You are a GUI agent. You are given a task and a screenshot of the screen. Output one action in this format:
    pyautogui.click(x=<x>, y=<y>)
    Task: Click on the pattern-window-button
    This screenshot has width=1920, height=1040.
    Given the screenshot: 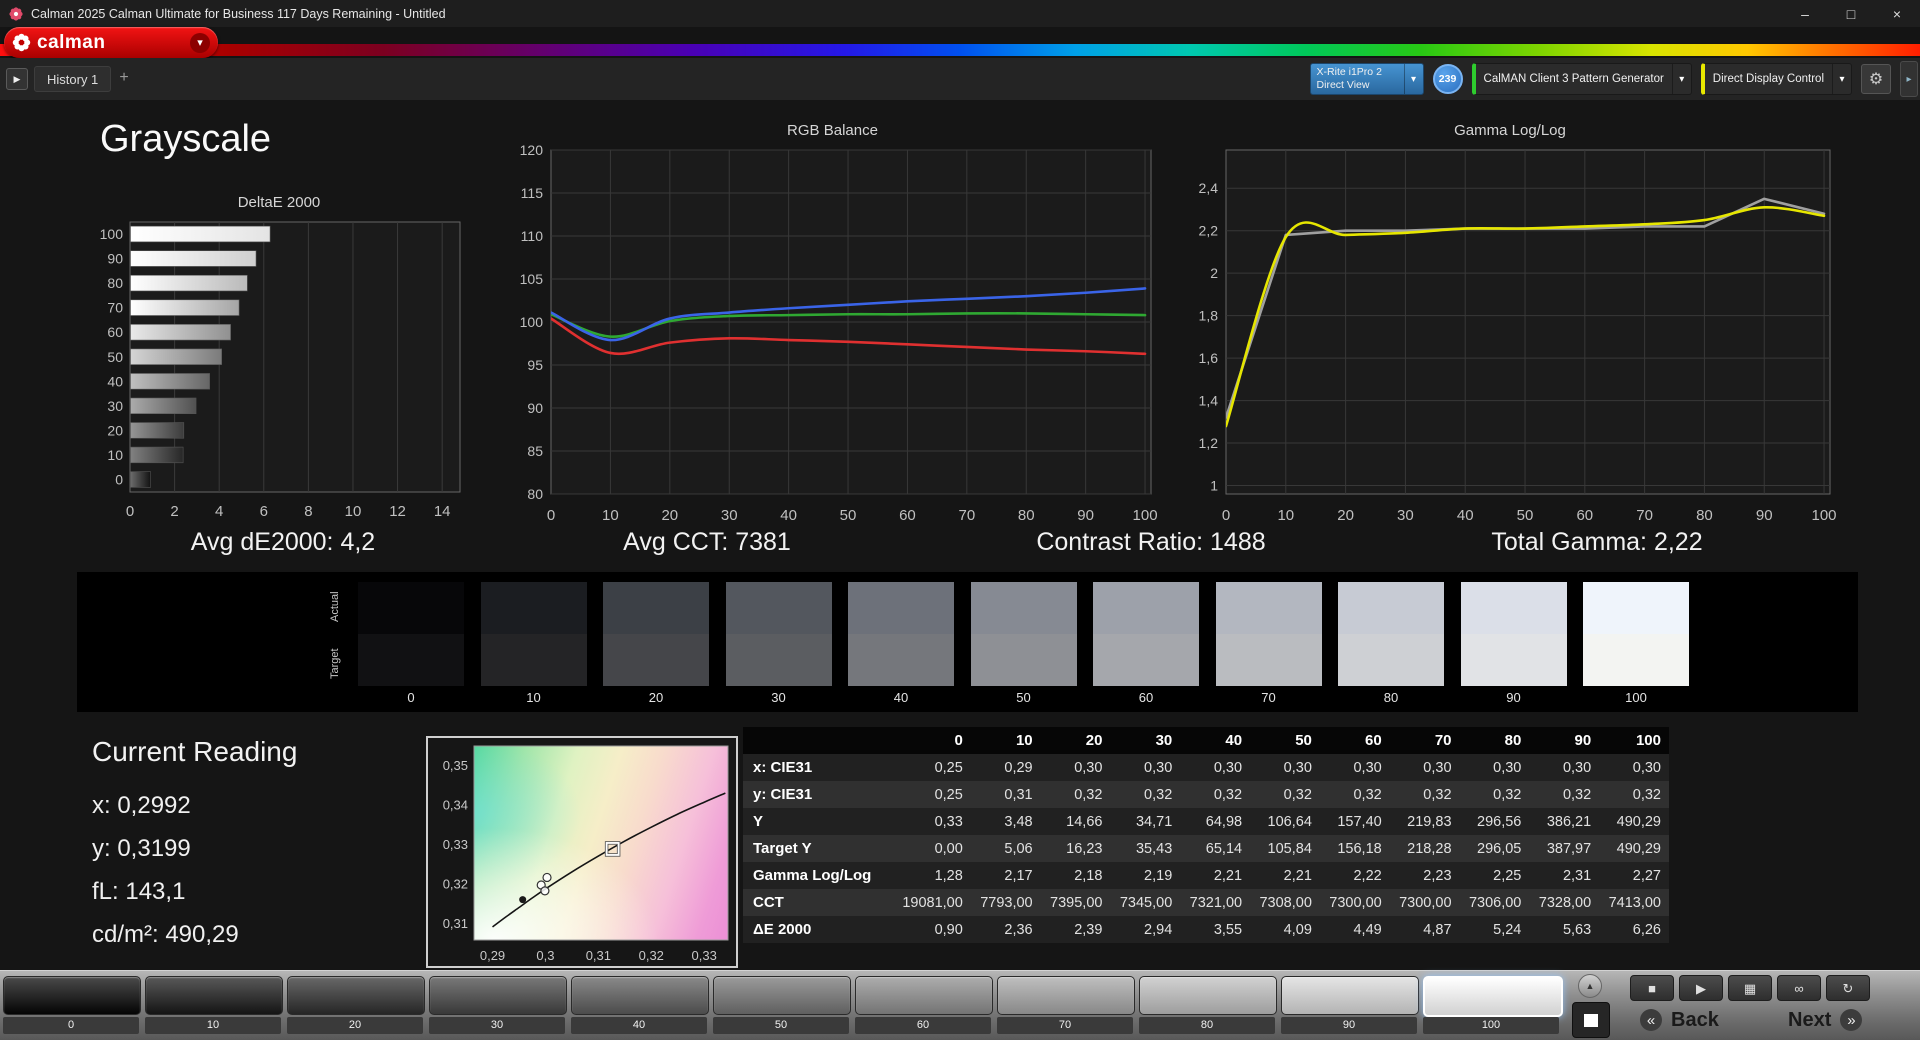 What is the action you would take?
    pyautogui.click(x=1591, y=1020)
    